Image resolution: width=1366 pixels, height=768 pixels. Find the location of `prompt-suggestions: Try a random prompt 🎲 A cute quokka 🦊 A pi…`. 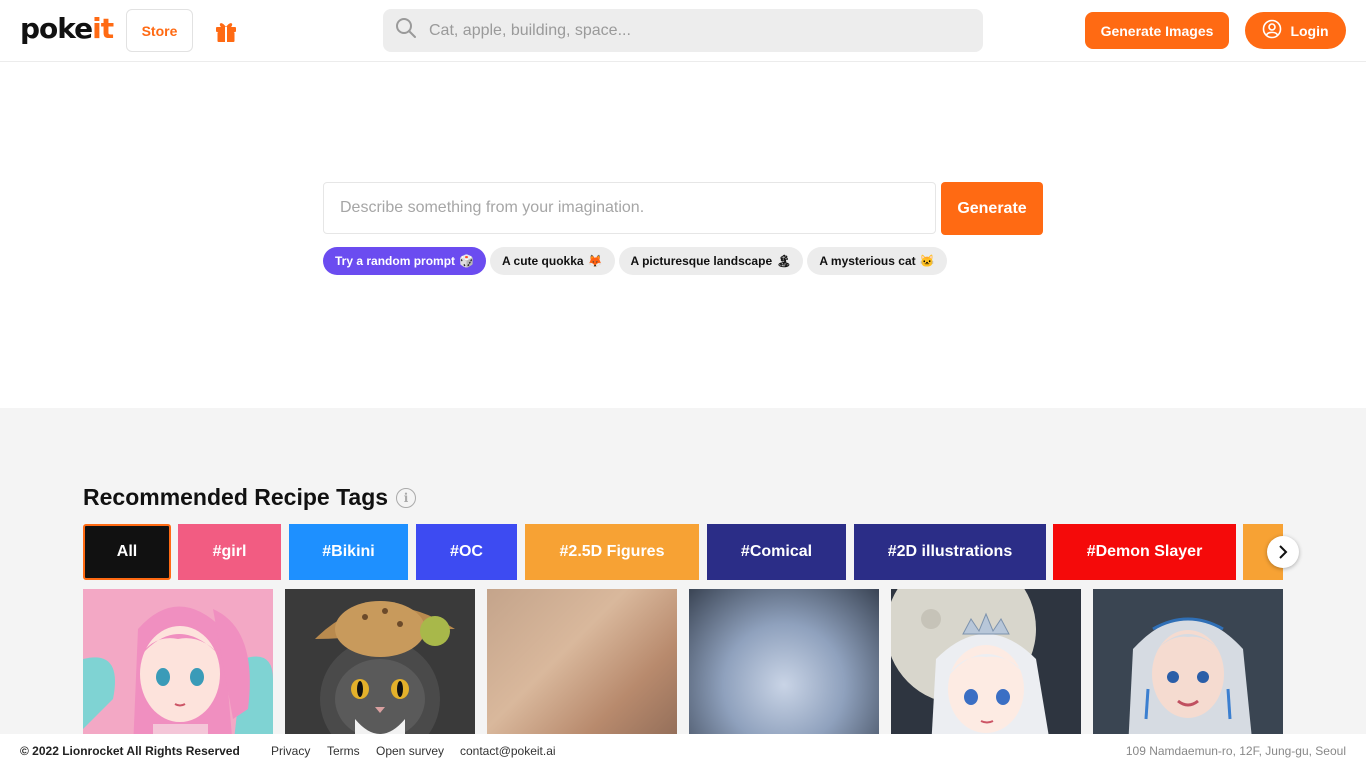

prompt-suggestions: Try a random prompt 🎲 A cute quokka 🦊 A pi… is located at coordinates (635, 261).